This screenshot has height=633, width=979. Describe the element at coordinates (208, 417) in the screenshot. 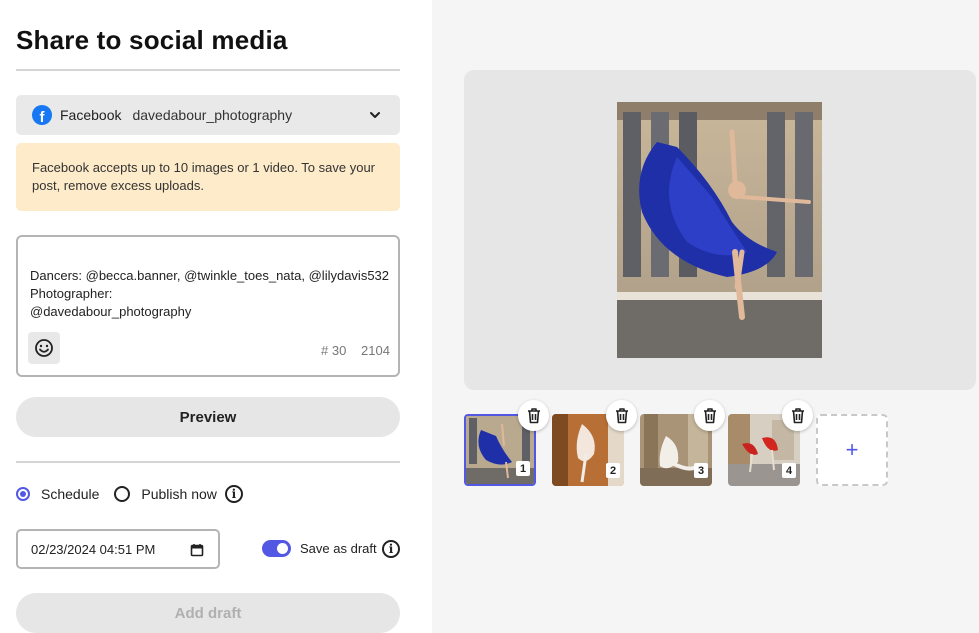

I see `preview-button: Preview` at that location.